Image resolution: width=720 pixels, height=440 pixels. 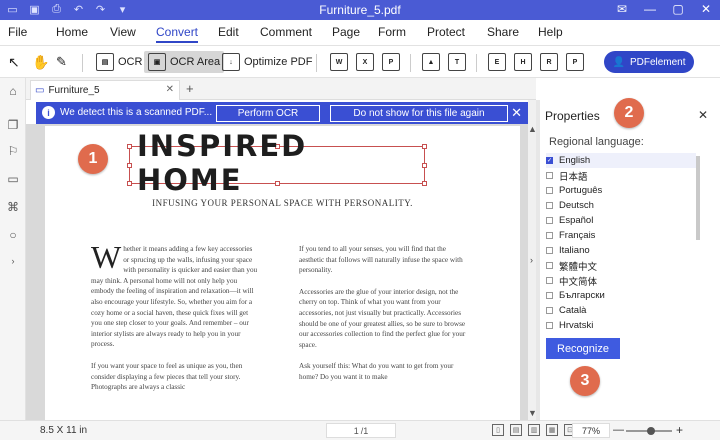 What do you see at coordinates (706, 9) in the screenshot?
I see `close-icon: ✕` at bounding box center [706, 9].